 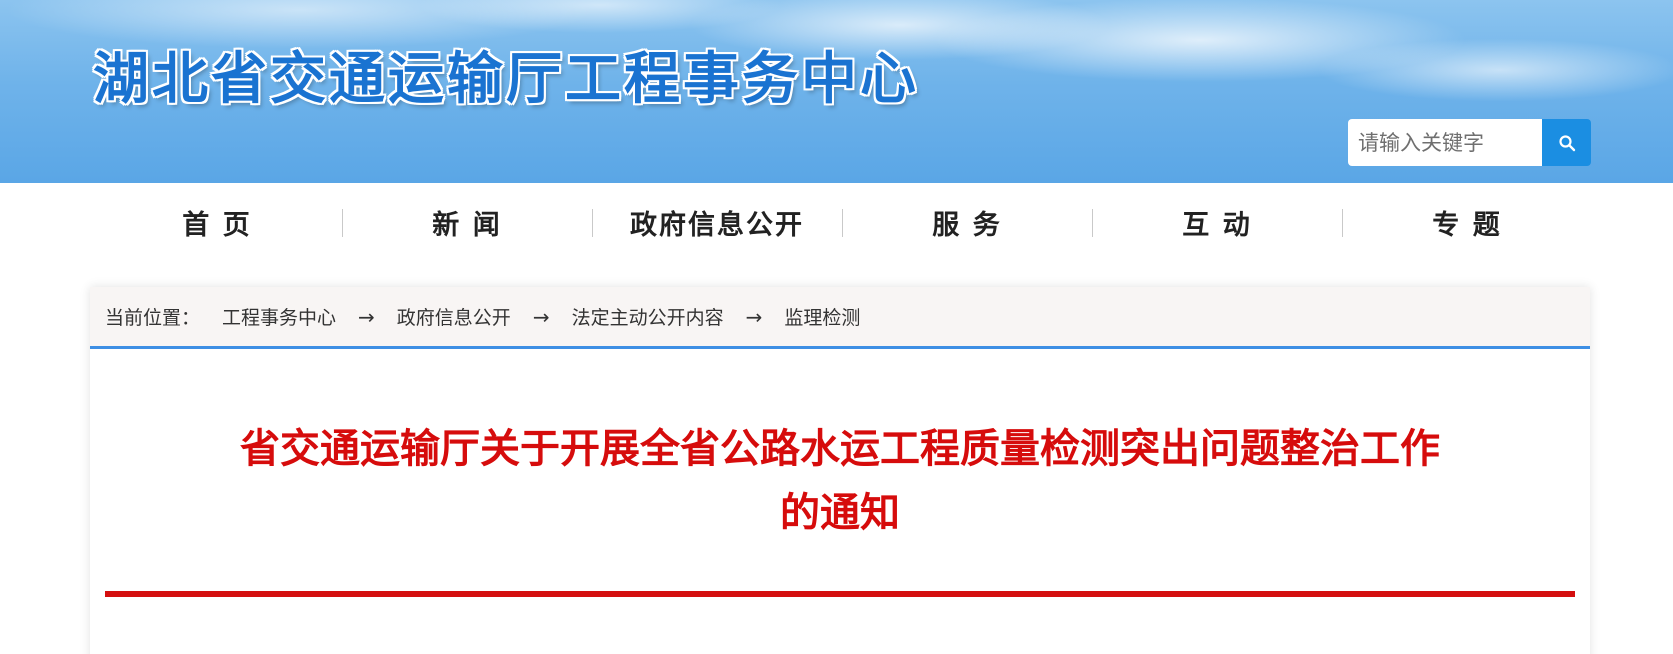 I want to click on site-title: 湖北省交通运输厅工程事务中心, so click(x=506, y=74).